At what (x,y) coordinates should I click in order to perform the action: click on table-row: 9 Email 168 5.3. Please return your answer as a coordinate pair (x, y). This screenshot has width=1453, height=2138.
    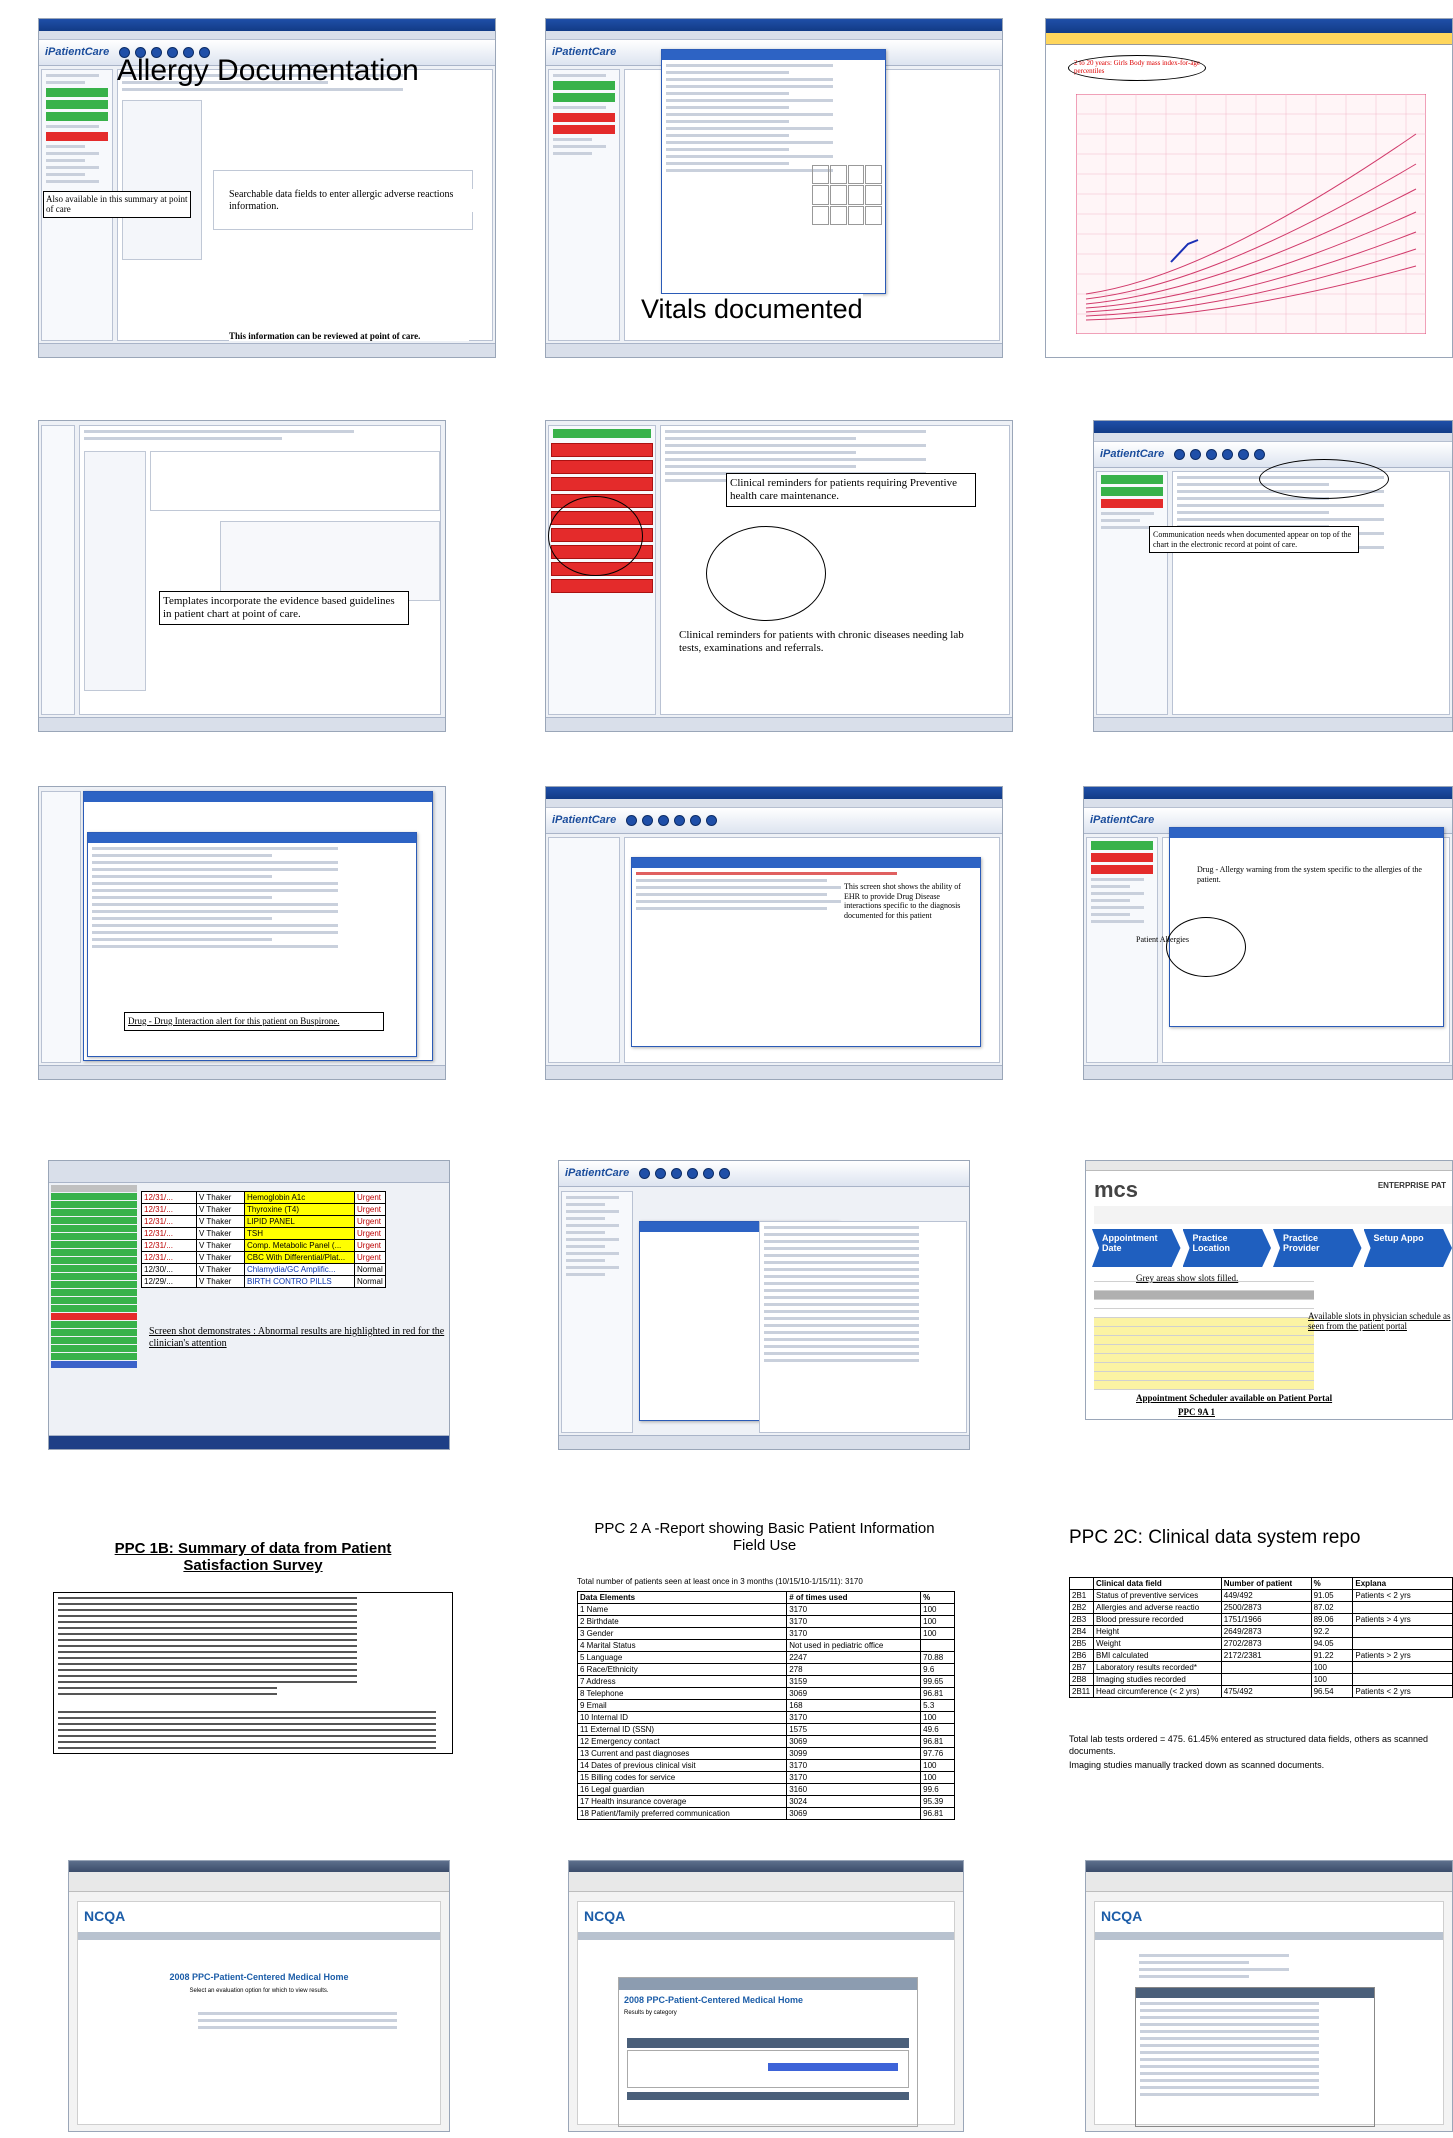
    Looking at the image, I should click on (765, 1705).